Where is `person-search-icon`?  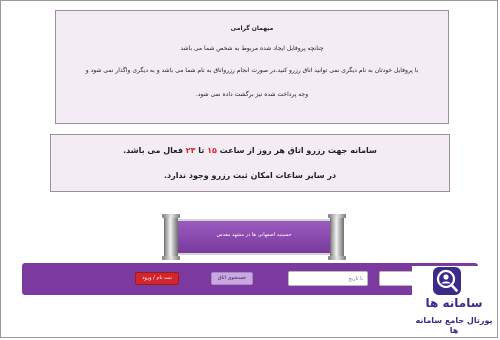 person-search-icon is located at coordinates (447, 281).